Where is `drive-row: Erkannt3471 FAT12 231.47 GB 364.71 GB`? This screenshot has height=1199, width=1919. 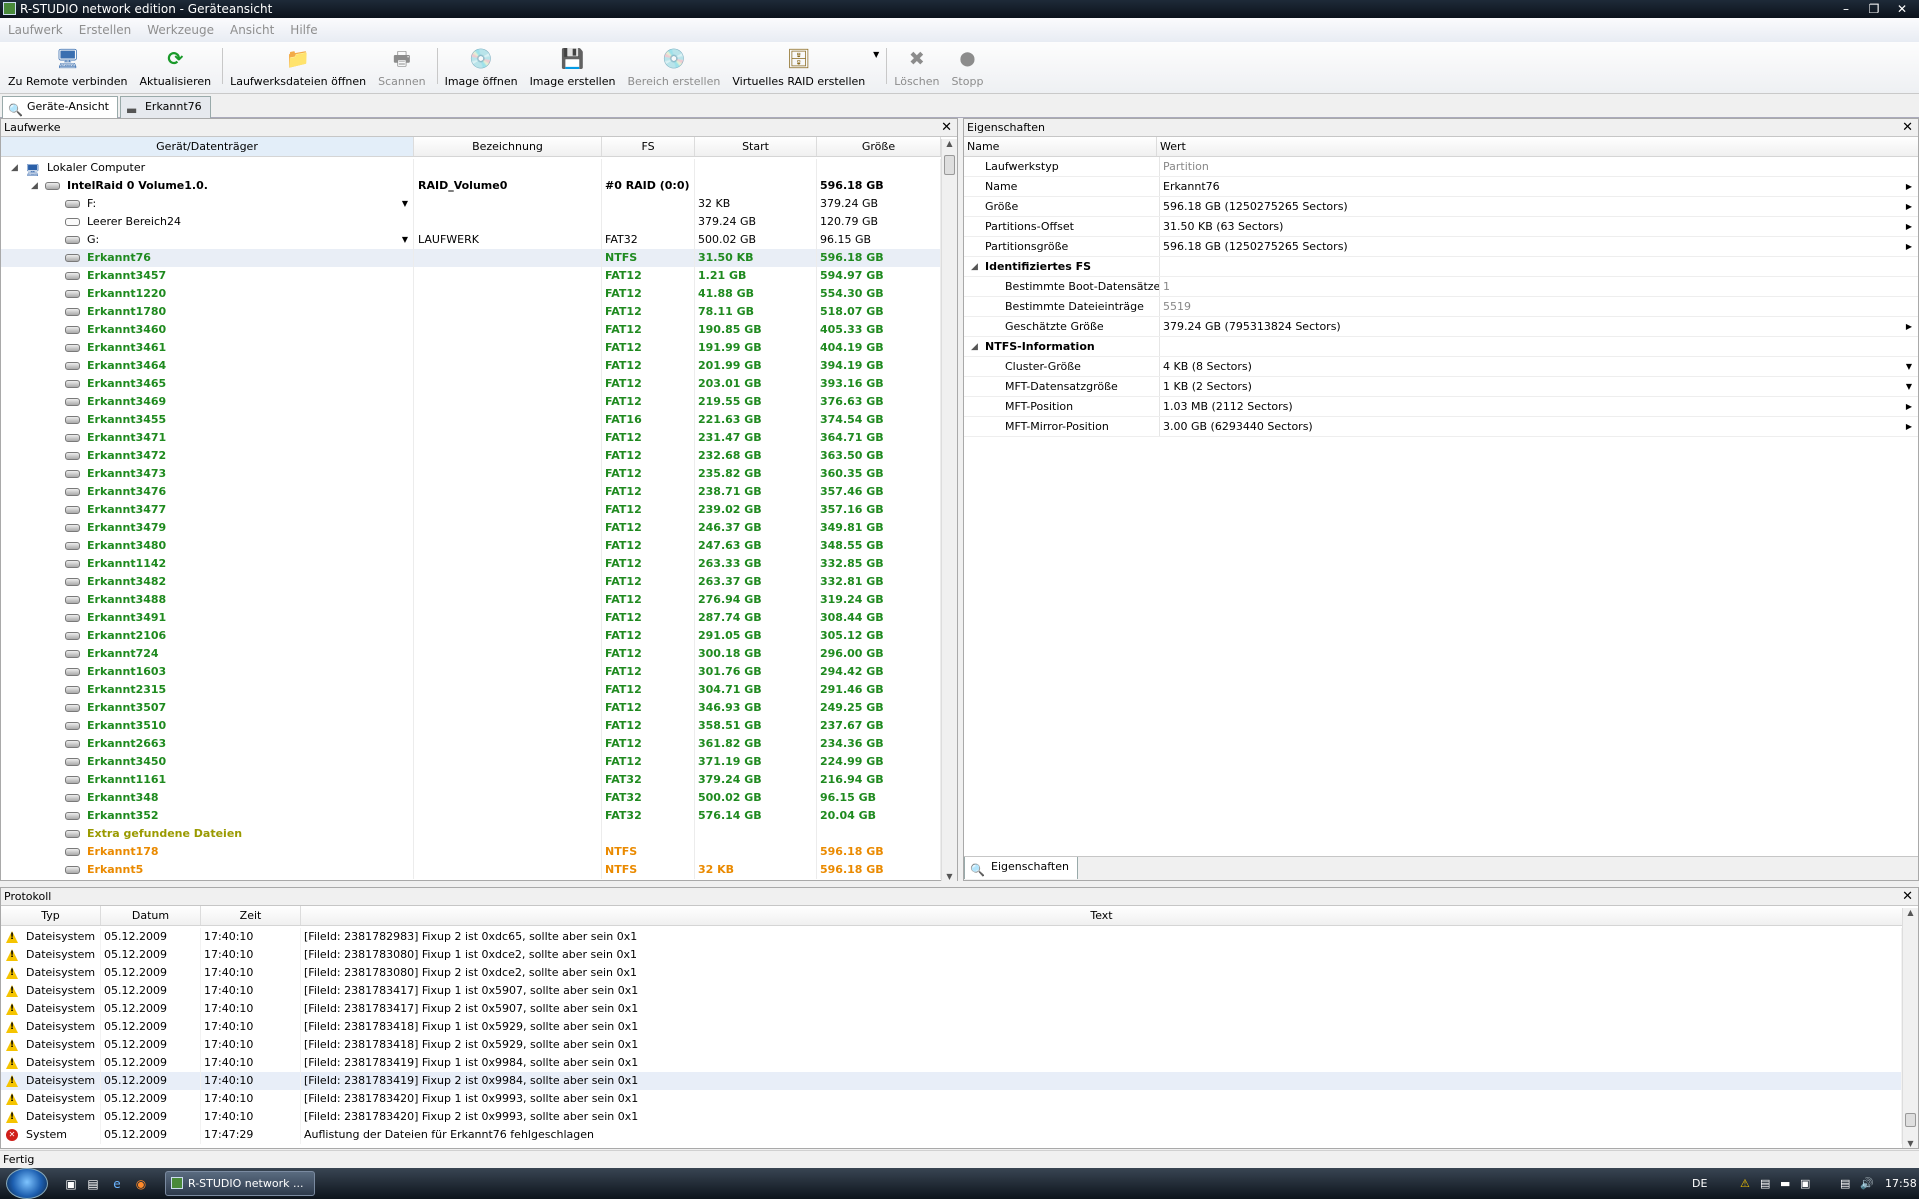 drive-row: Erkannt3471 FAT12 231.47 GB 364.71 GB is located at coordinates (471, 438).